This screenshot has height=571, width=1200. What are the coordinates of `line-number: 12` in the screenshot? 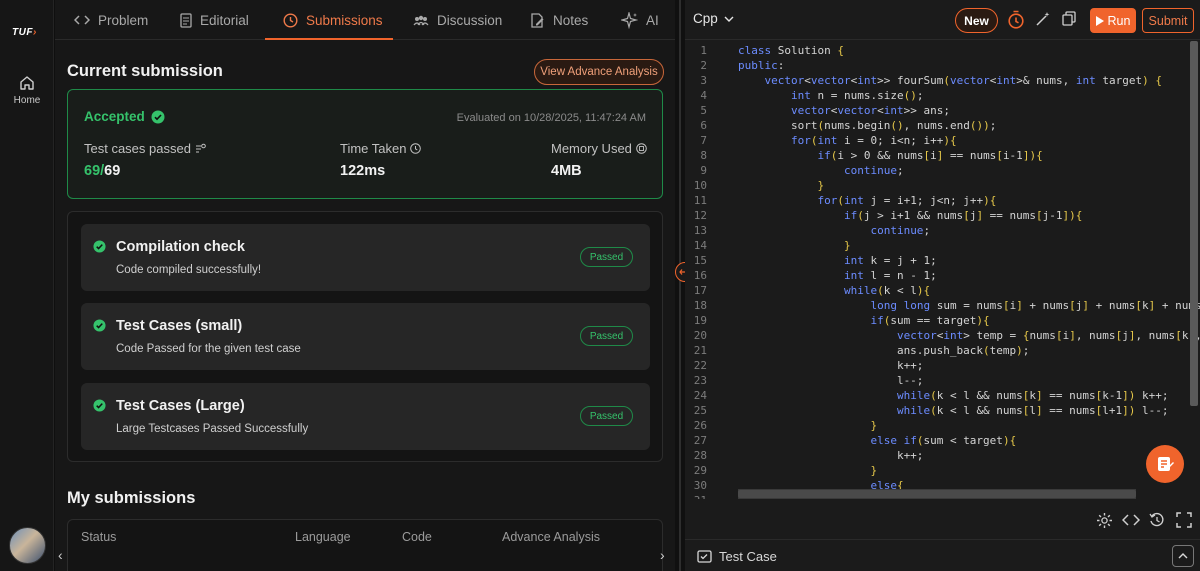 It's located at (700, 215).